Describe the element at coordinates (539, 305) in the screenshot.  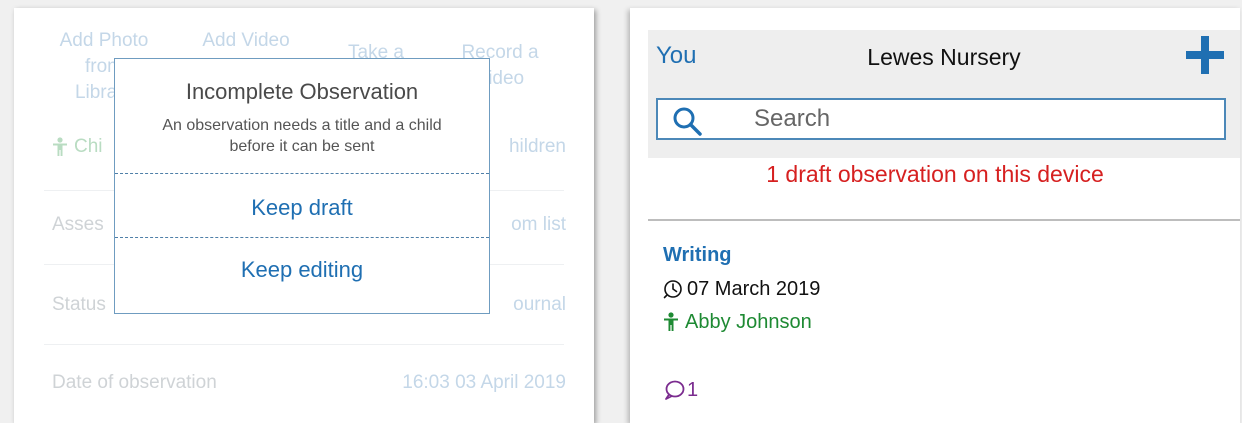
I see `status-value: ournal` at that location.